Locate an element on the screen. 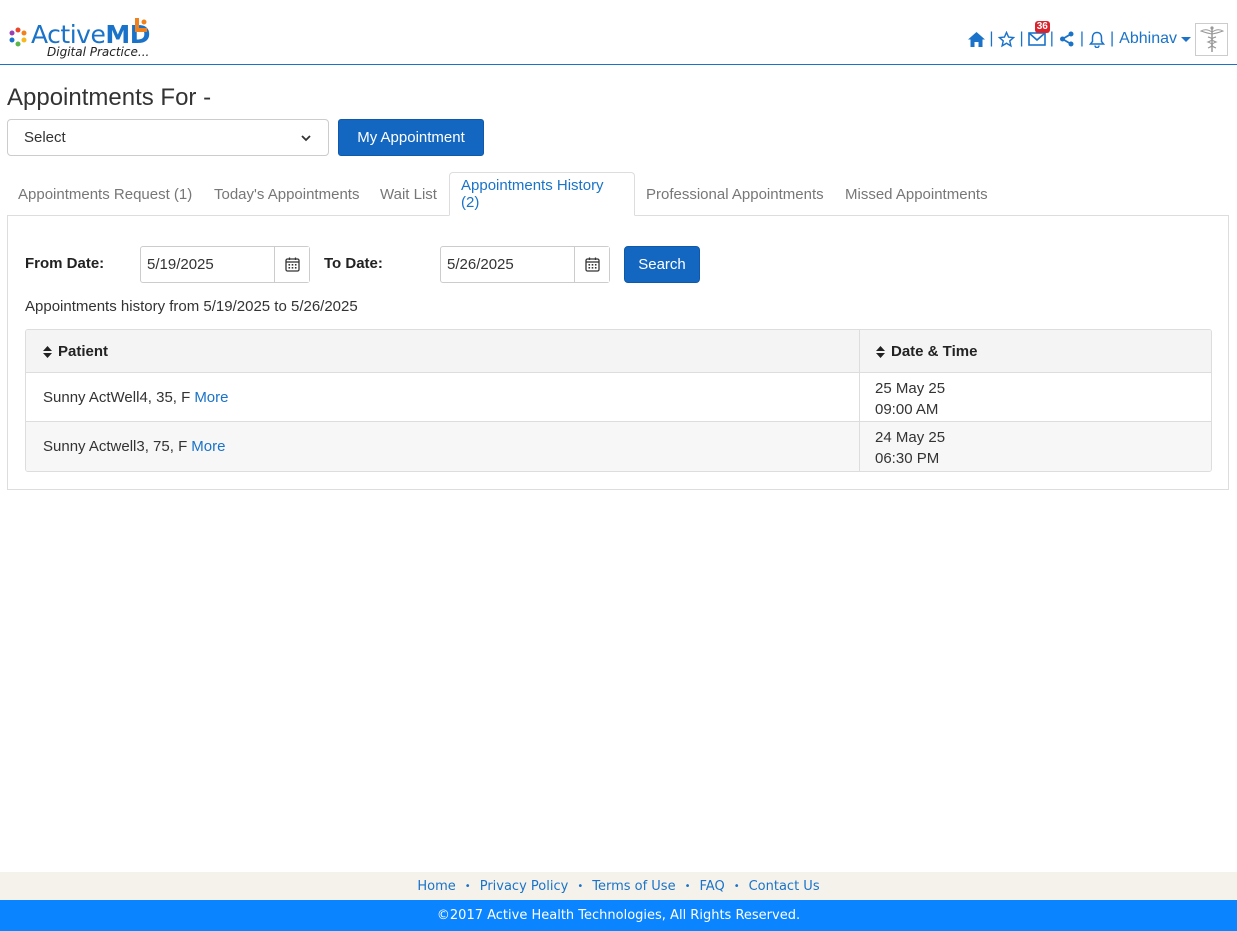  tab-professional-appointments: Professional Appointments is located at coordinates (735, 194).